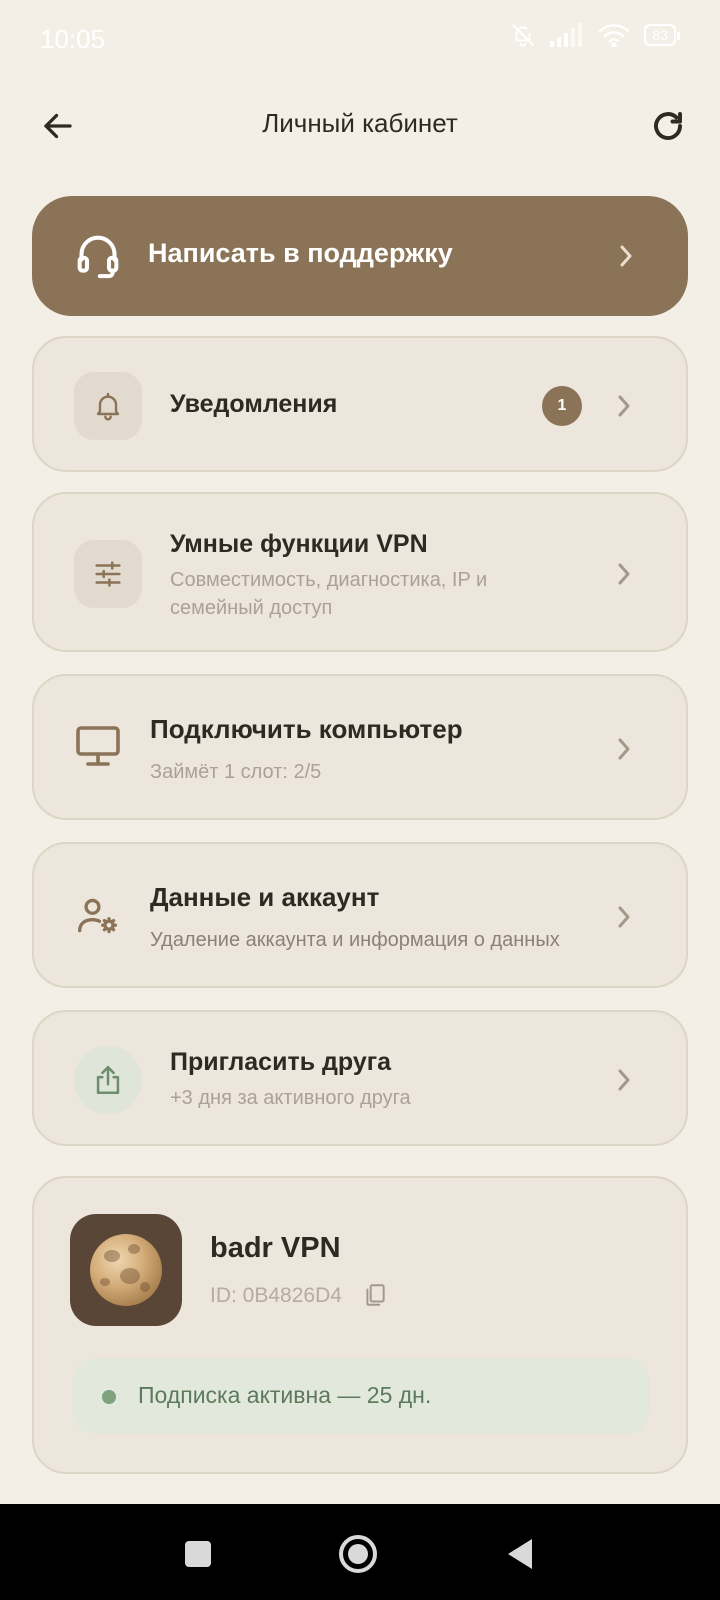 The width and height of the screenshot is (720, 1600). Describe the element at coordinates (662, 35) in the screenshot. I see `battery-icon: 83` at that location.